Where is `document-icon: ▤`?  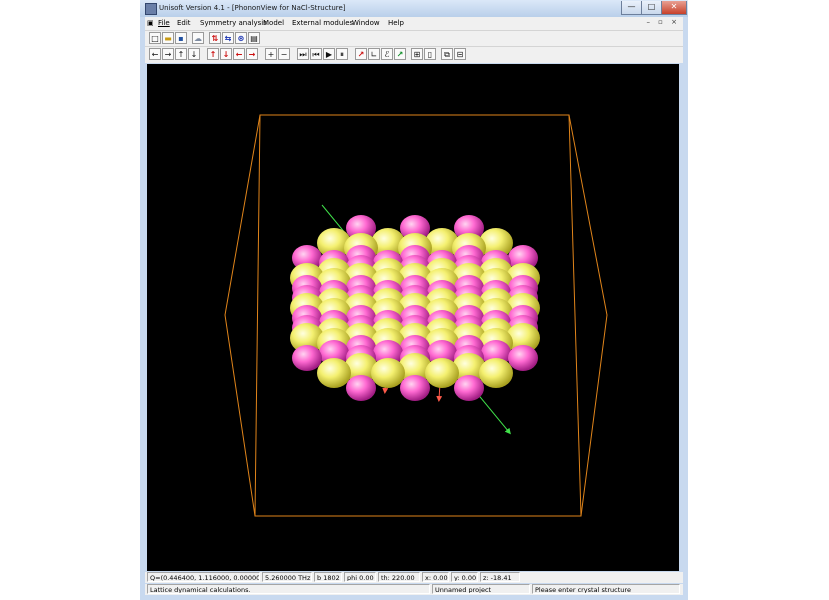 document-icon: ▤ is located at coordinates (254, 38).